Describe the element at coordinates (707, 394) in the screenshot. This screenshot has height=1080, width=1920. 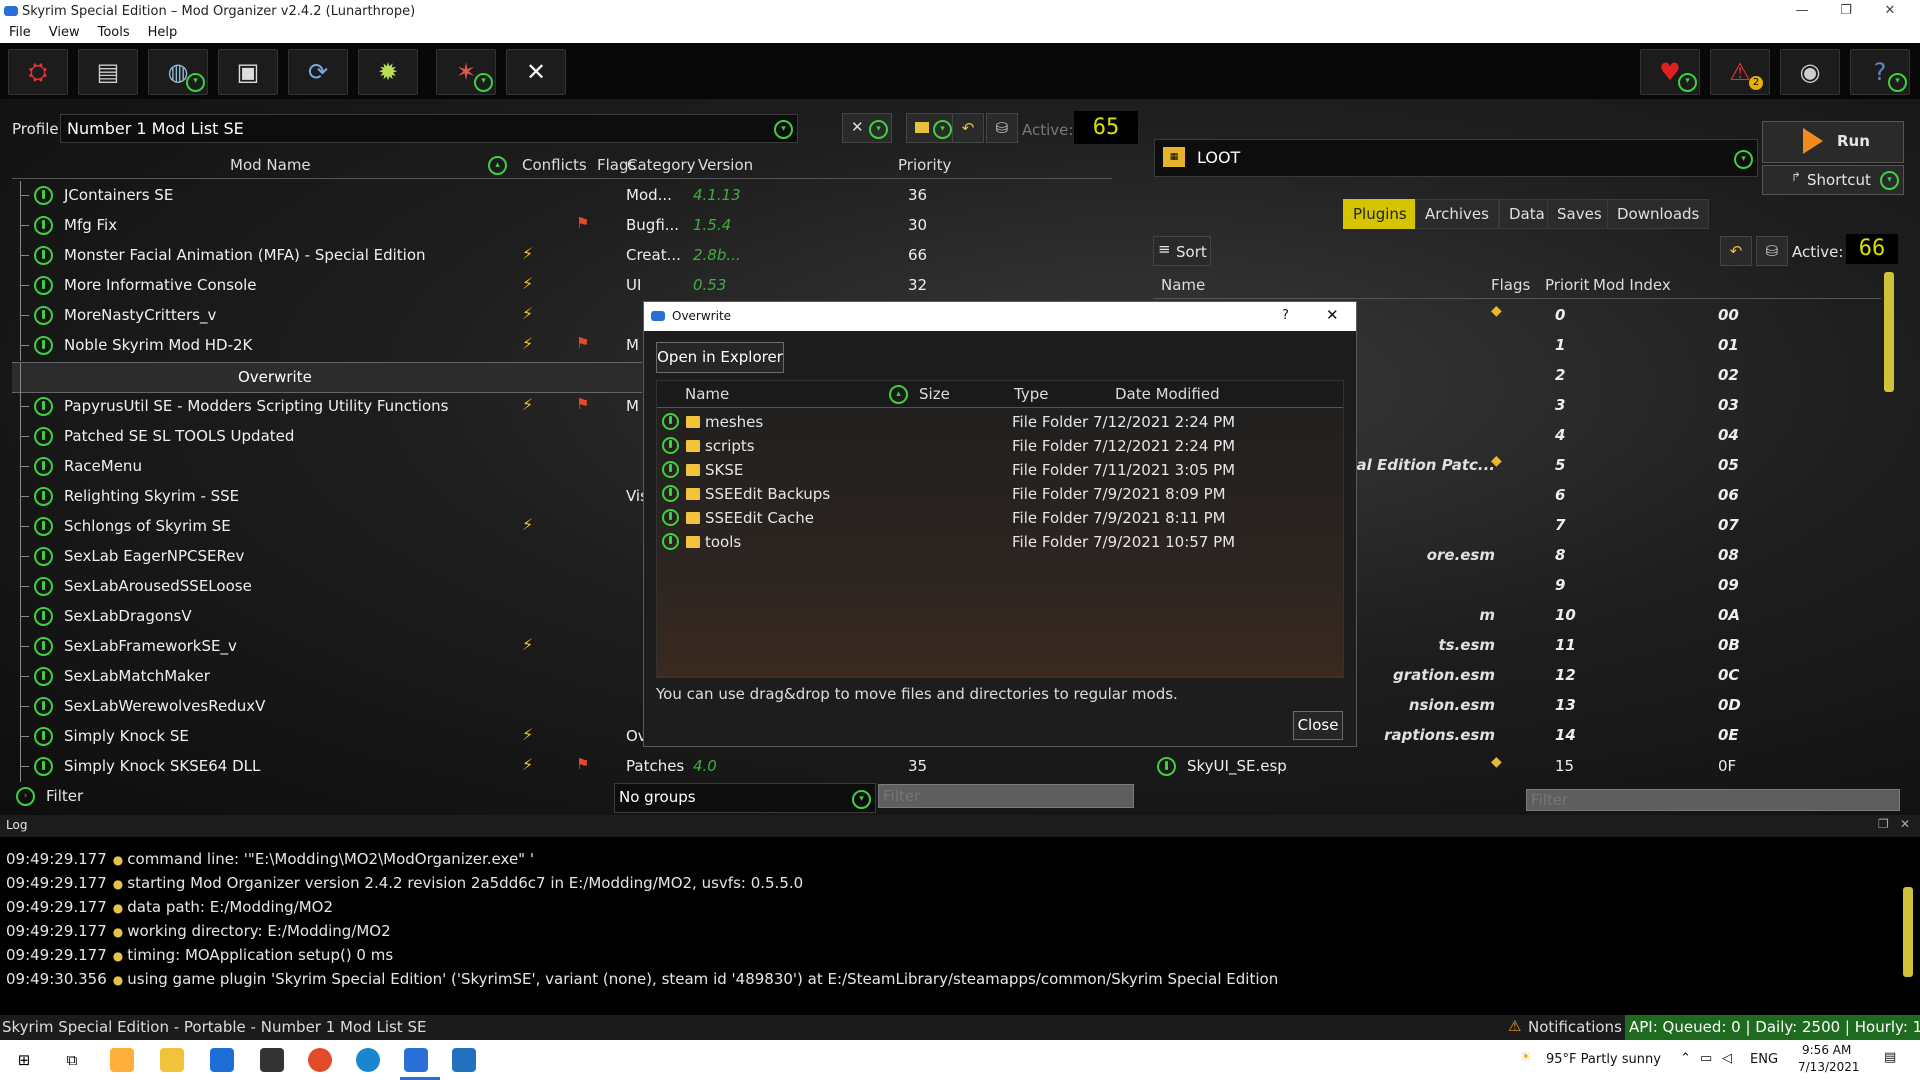
I see `col-name: Name` at that location.